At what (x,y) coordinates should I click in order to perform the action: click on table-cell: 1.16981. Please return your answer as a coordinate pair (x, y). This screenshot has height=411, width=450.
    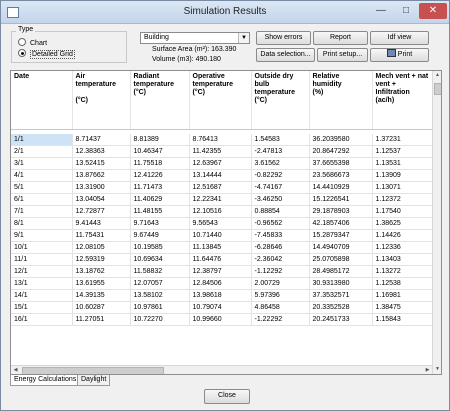
    Looking at the image, I should click on (402, 295).